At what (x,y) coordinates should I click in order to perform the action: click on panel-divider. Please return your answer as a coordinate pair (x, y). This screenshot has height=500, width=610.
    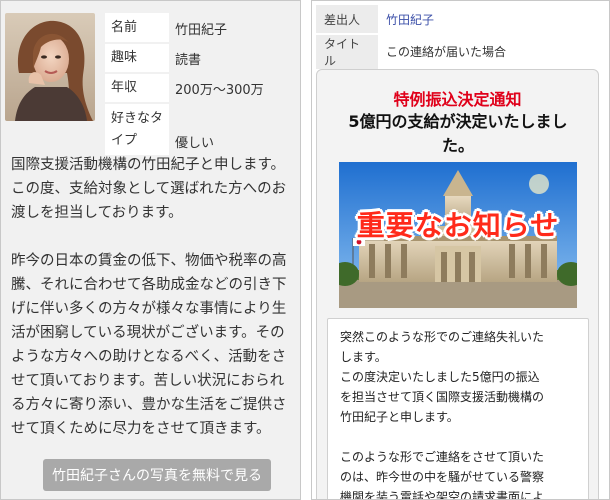
    Looking at the image, I should click on (306, 250).